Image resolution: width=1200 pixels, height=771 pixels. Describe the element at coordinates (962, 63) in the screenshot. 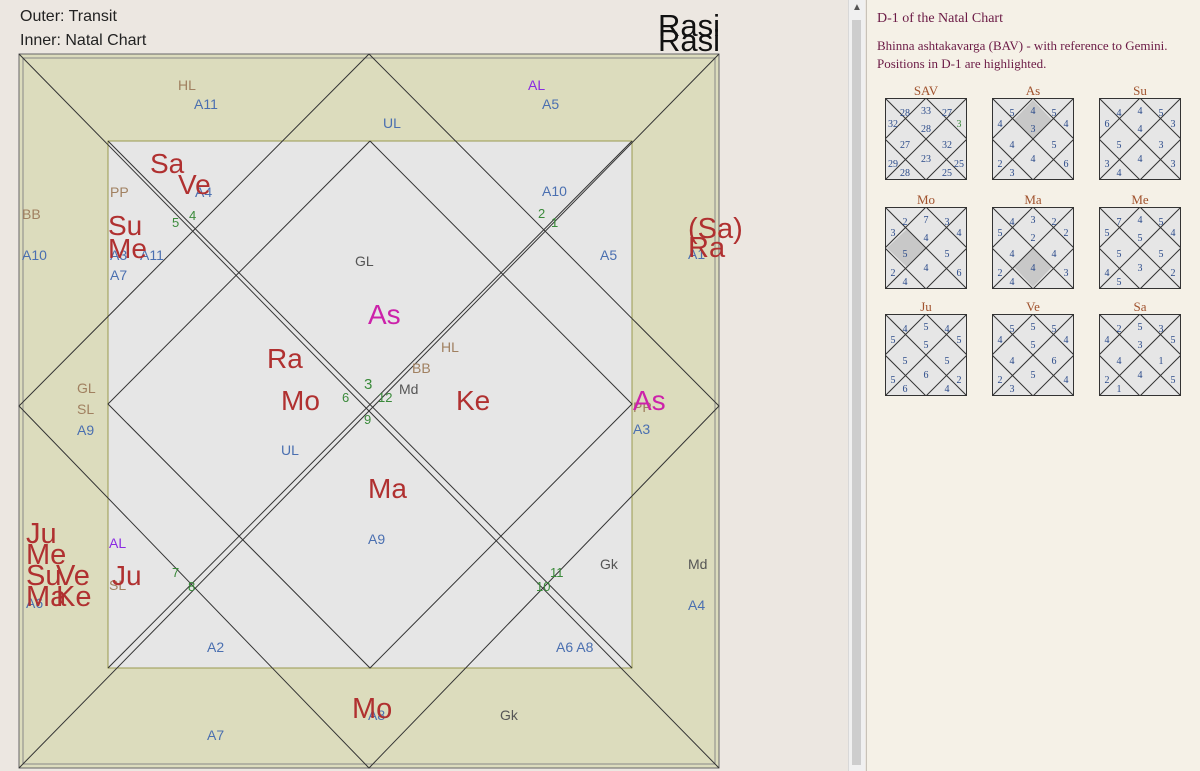

I see `panel-highlight-note: Positions in D-1 are highlighted.` at that location.